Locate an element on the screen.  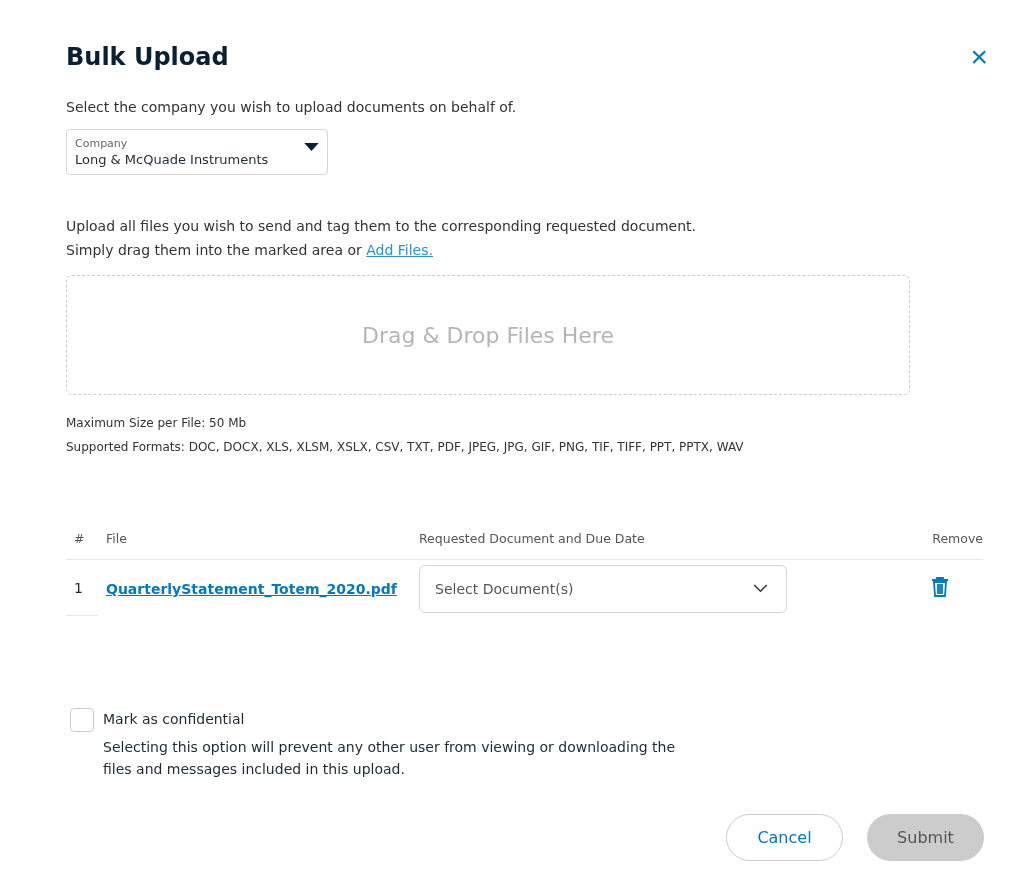
instruction-text: Upload all files you wish to send and tag them to the corresponding requested document. is located at coordinates (381, 226).